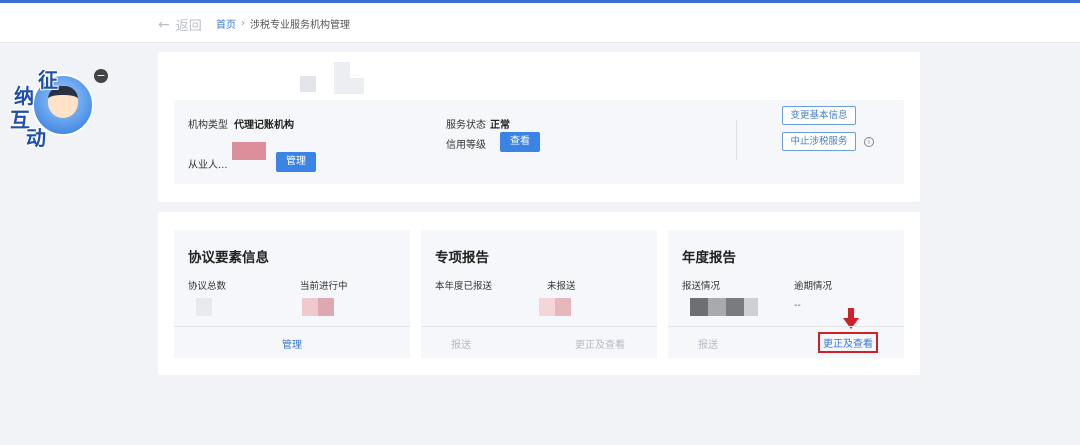 The height and width of the screenshot is (445, 1080). I want to click on change-basic-info-button: 变更基本信息, so click(819, 115).